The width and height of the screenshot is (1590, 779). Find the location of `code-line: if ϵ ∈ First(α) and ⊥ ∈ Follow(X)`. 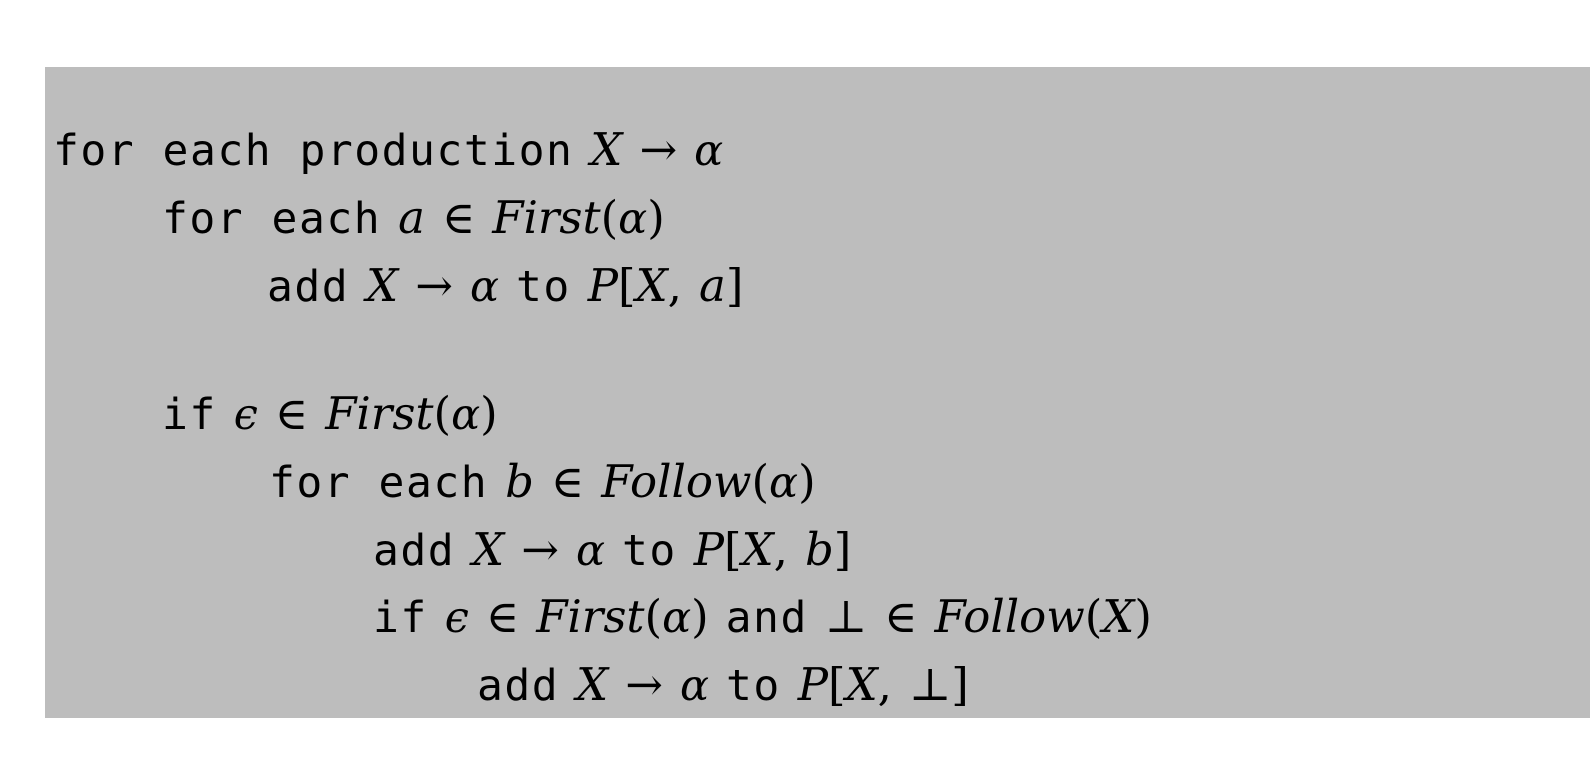

code-line: if ϵ ∈ First(α) and ⊥ ∈ Follow(X) is located at coordinates (762, 617).